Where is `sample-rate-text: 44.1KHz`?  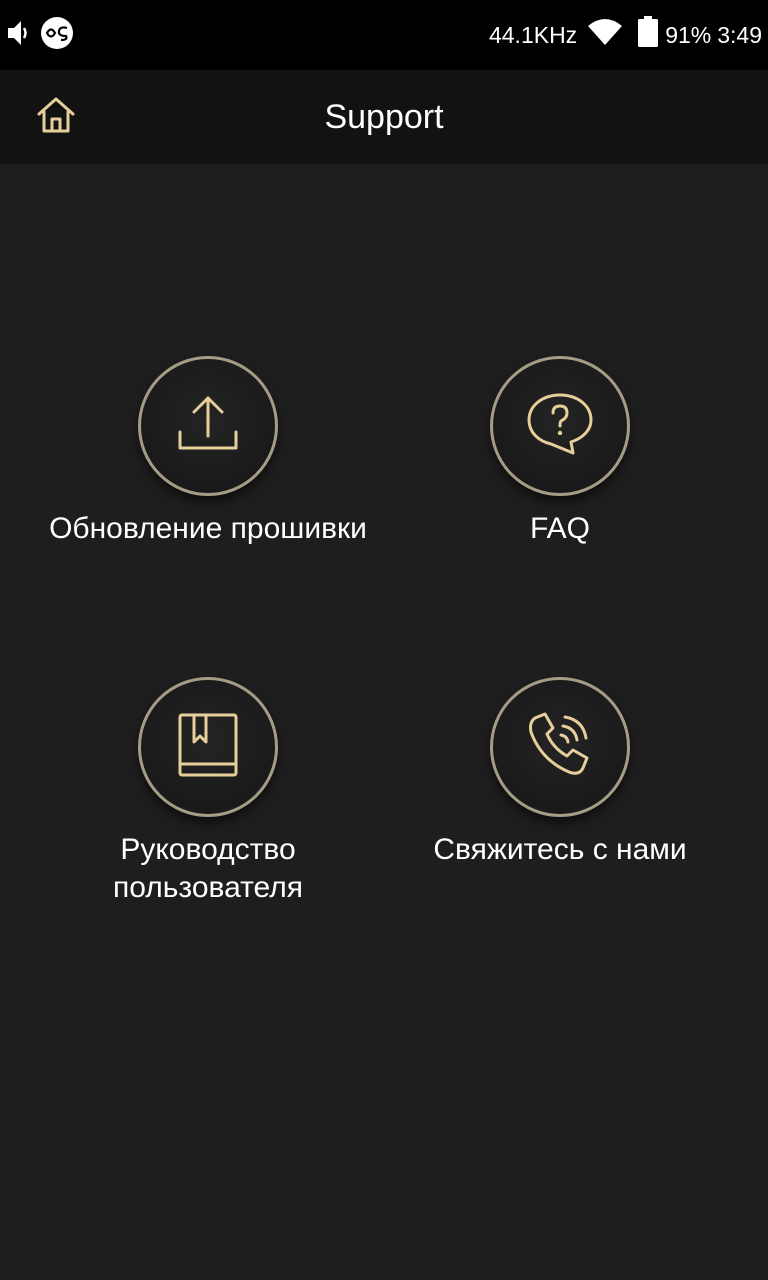
sample-rate-text: 44.1KHz is located at coordinates (533, 34).